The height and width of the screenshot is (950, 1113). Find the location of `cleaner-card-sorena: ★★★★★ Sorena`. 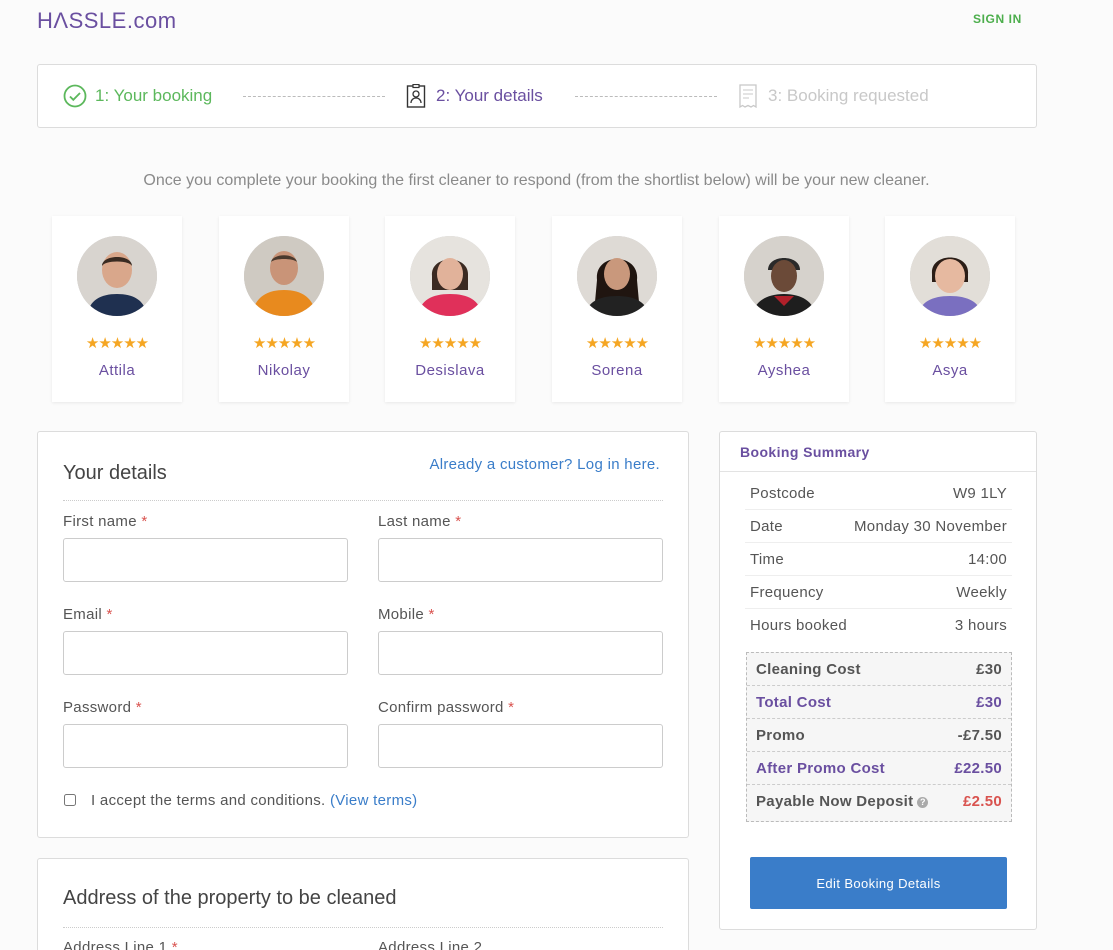

cleaner-card-sorena: ★★★★★ Sorena is located at coordinates (617, 309).